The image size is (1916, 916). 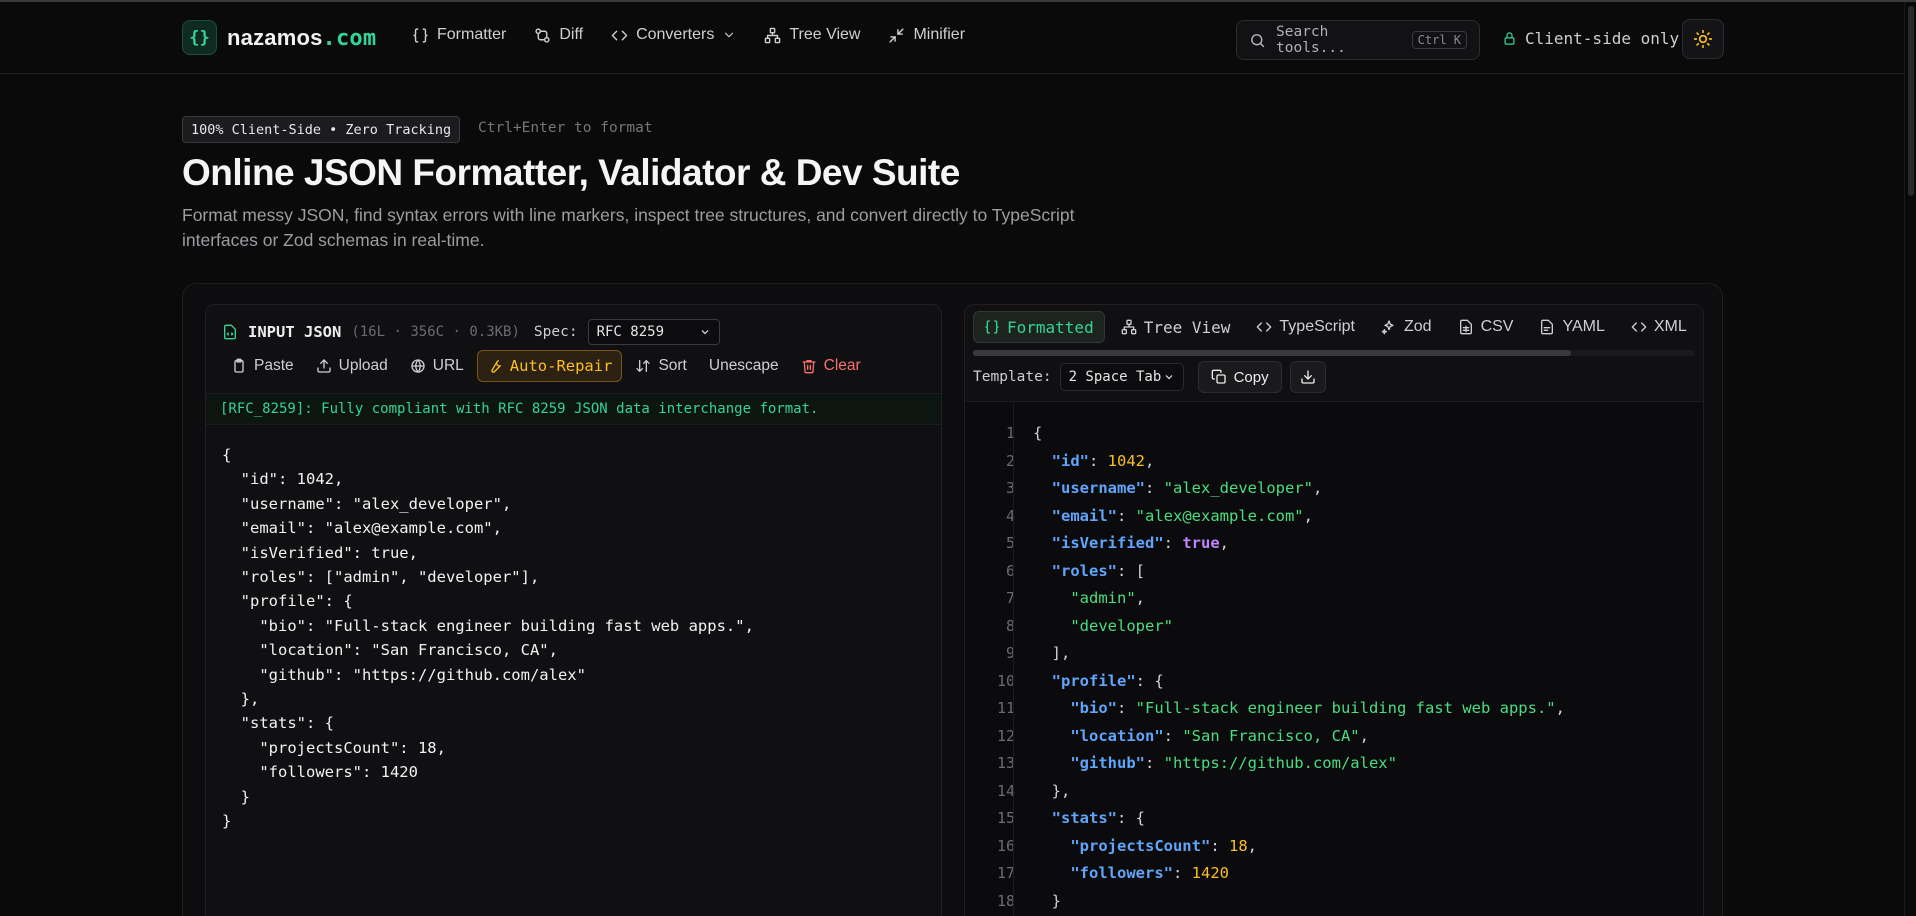 What do you see at coordinates (1140, 845) in the screenshot?
I see `json-key: "projectsCount"` at bounding box center [1140, 845].